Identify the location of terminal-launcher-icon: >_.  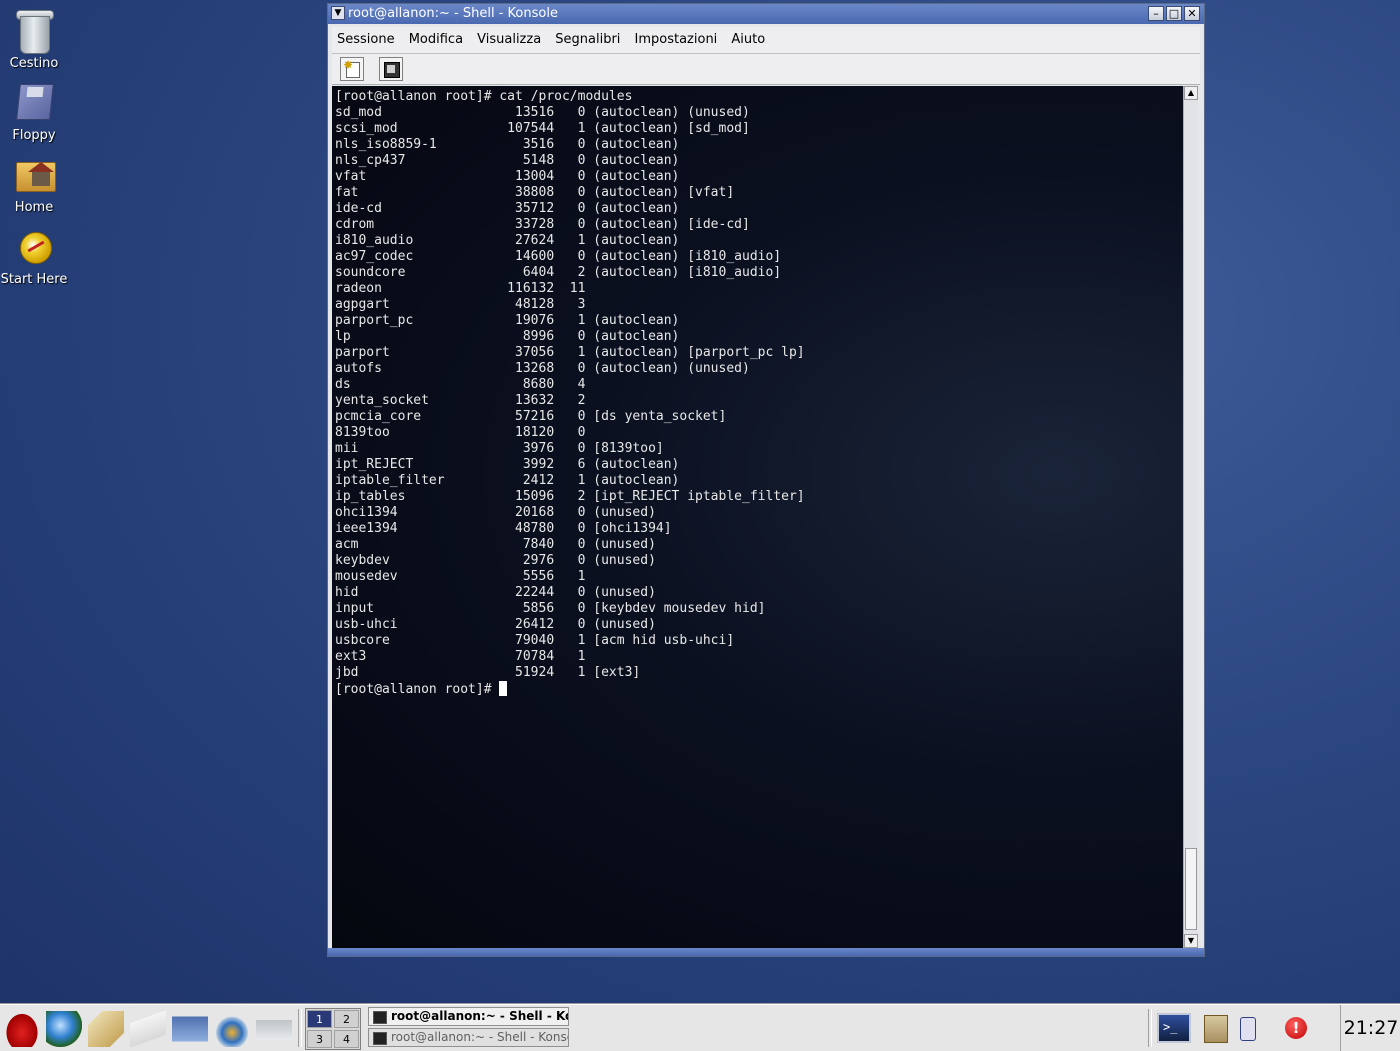
(1174, 1028).